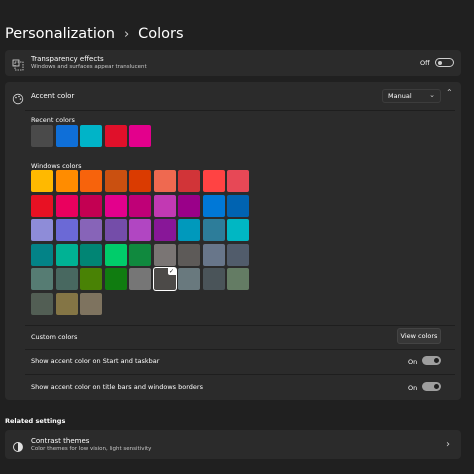 This screenshot has height=474, width=474. Describe the element at coordinates (448, 444) in the screenshot. I see `chevron-right-icon: ›` at that location.